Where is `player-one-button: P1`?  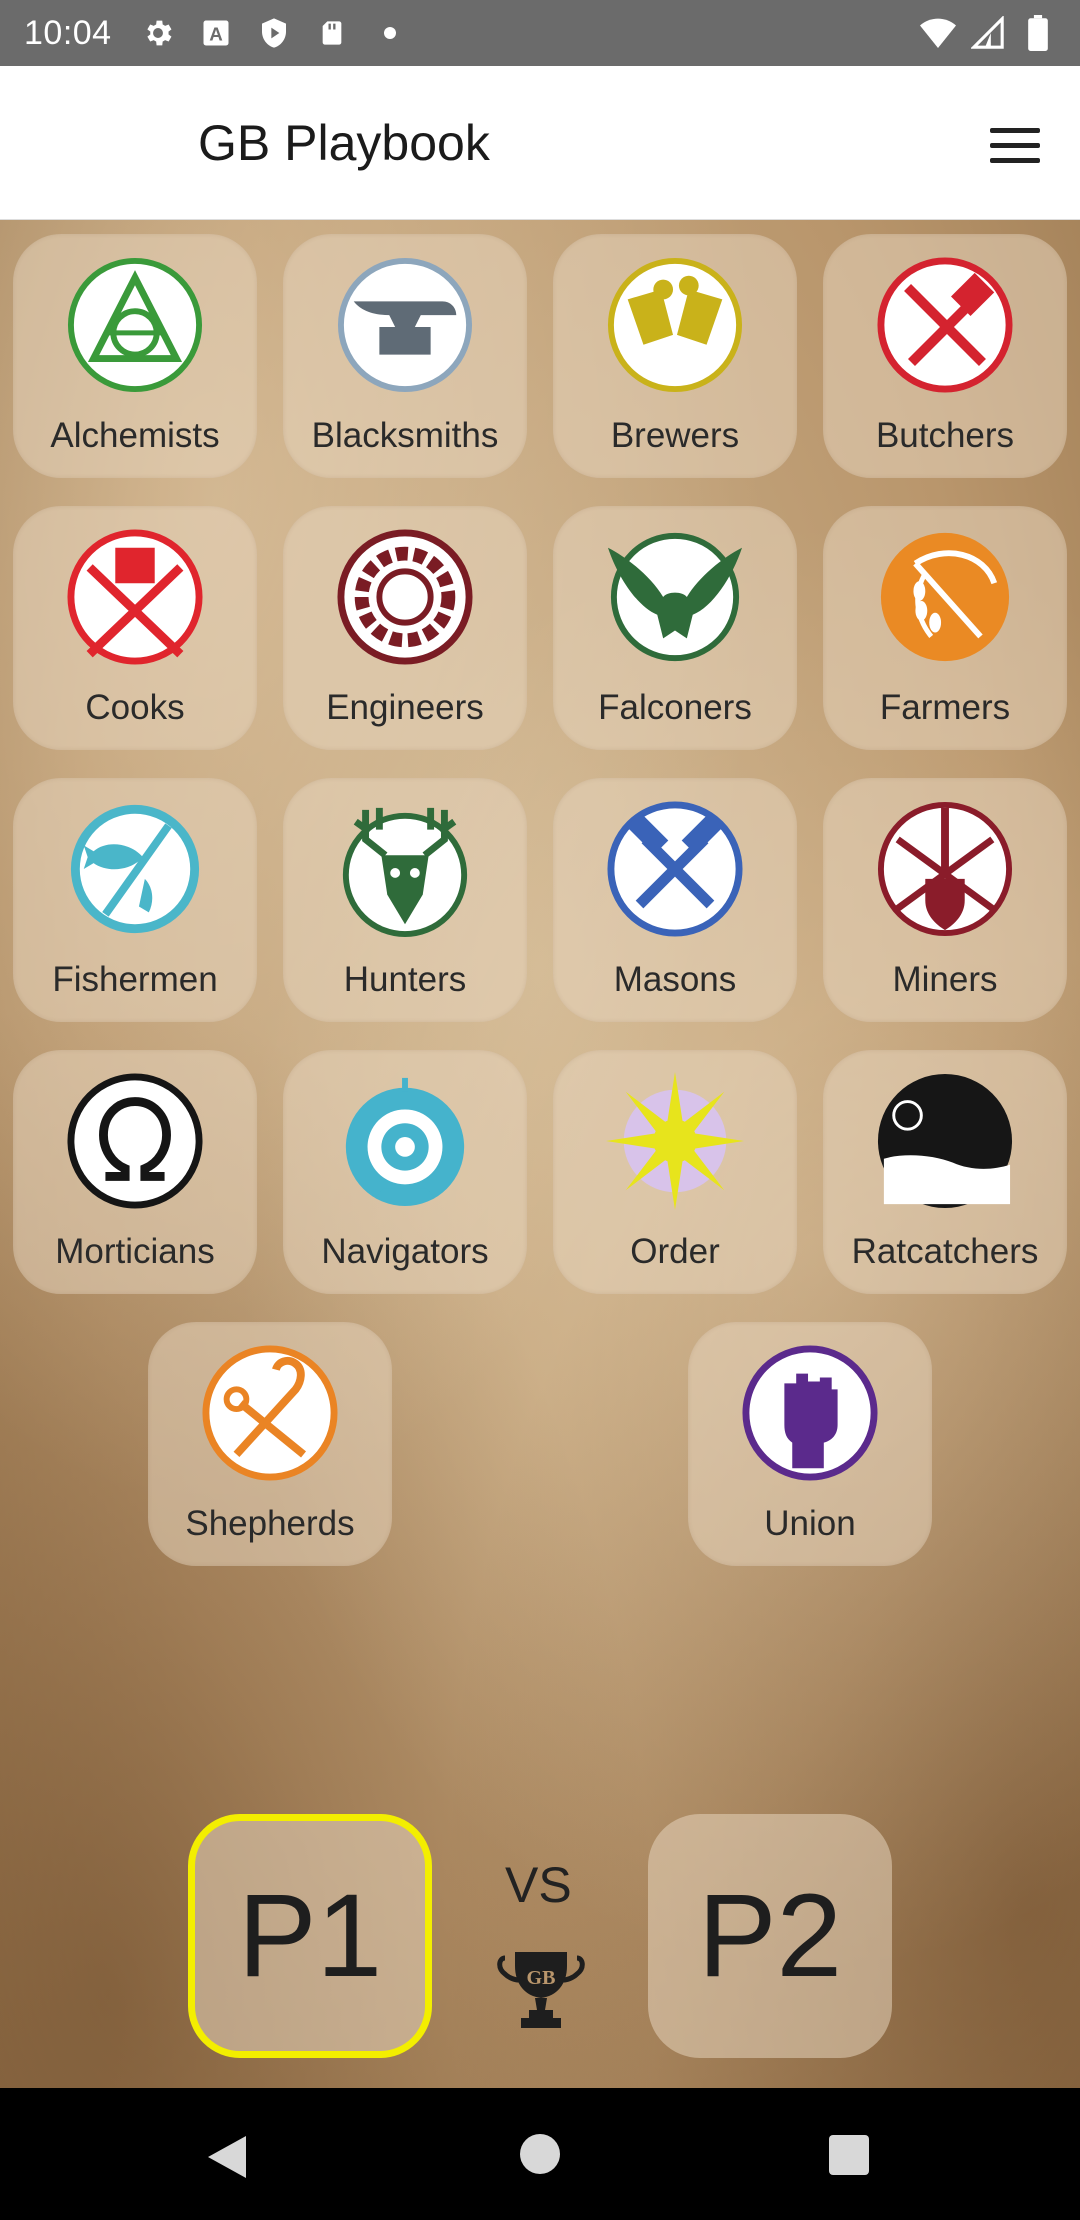
player-one-button: P1 is located at coordinates (310, 1936).